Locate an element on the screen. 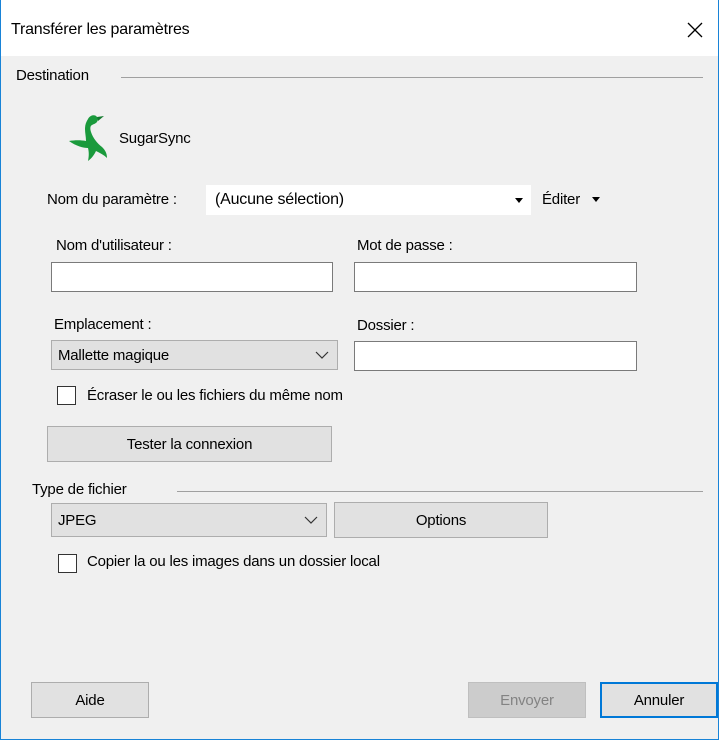 The height and width of the screenshot is (742, 722). send-label: Envoyer is located at coordinates (527, 700).